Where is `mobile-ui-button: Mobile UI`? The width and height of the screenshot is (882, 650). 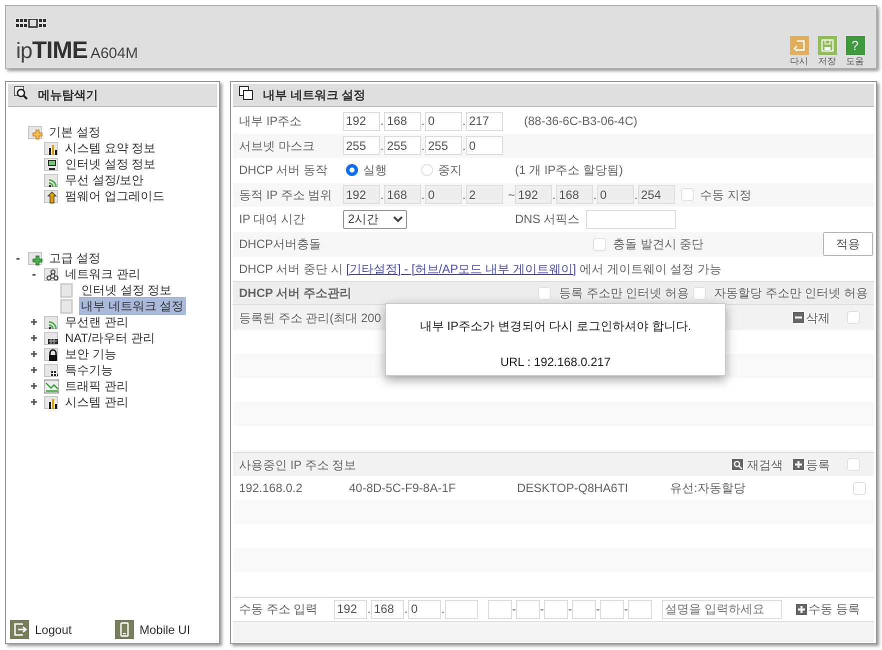 mobile-ui-button: Mobile UI is located at coordinates (166, 629).